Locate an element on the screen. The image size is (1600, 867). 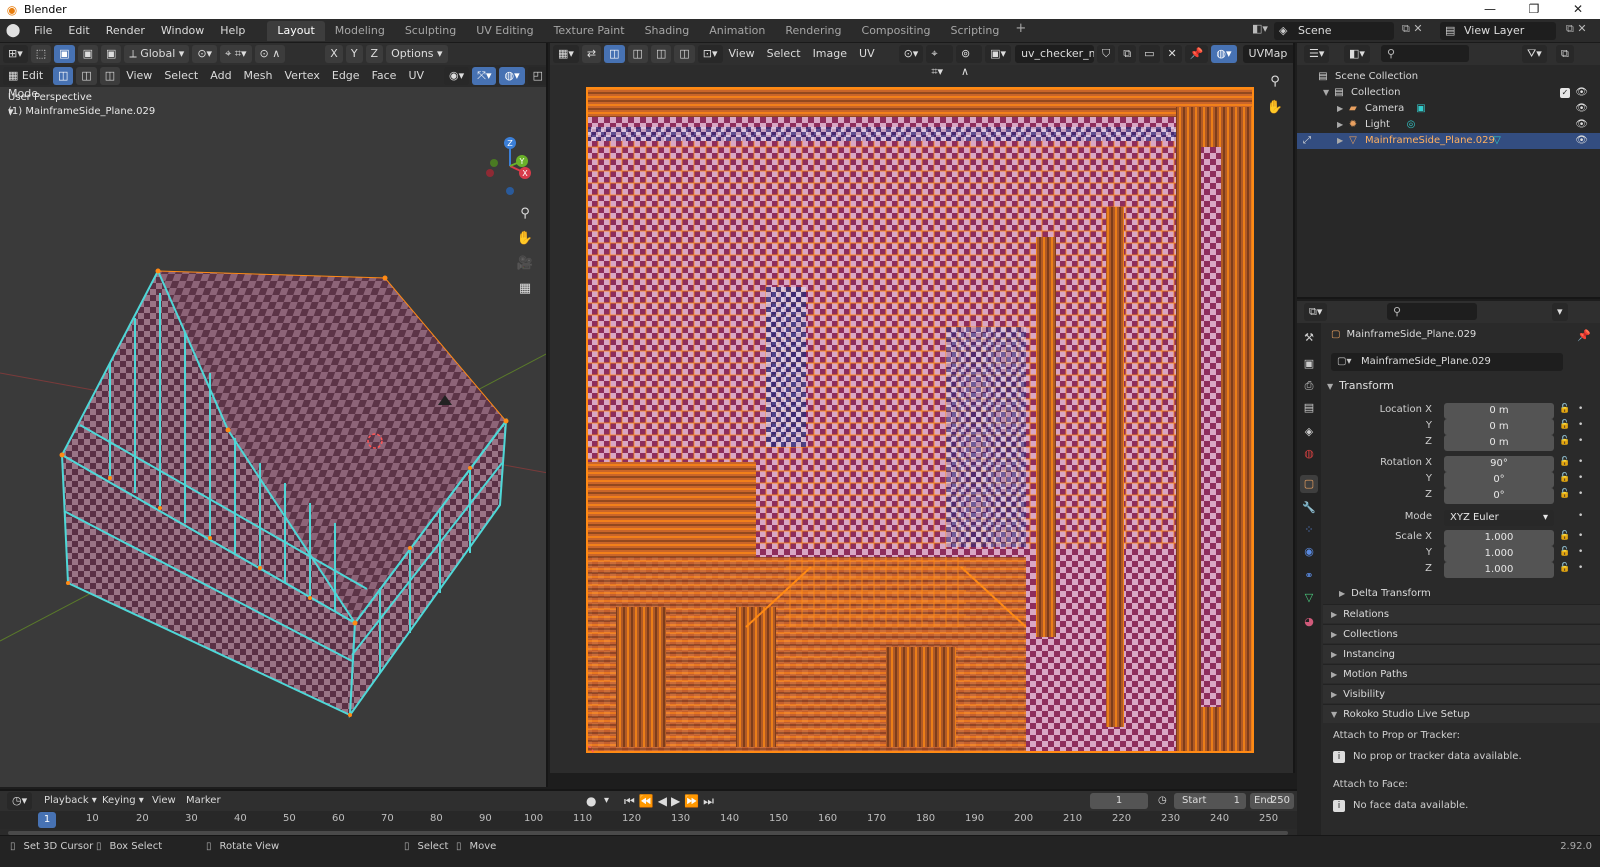
pan-hand-icon: ✋ is located at coordinates (525, 239).